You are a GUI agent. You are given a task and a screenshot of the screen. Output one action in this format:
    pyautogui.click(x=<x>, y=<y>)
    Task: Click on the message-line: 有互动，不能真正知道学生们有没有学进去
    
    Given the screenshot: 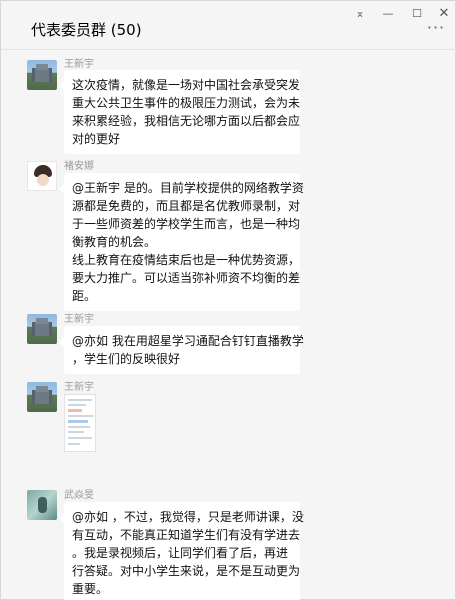 What is the action you would take?
    pyautogui.click(x=186, y=535)
    